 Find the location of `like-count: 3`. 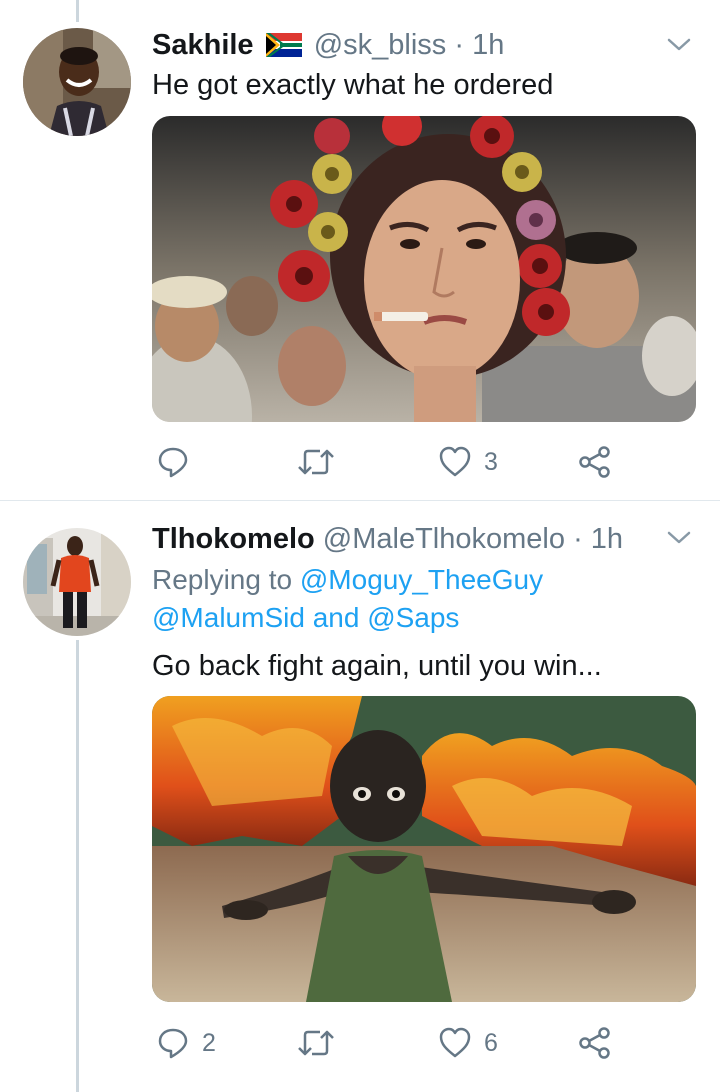

like-count: 3 is located at coordinates (491, 461).